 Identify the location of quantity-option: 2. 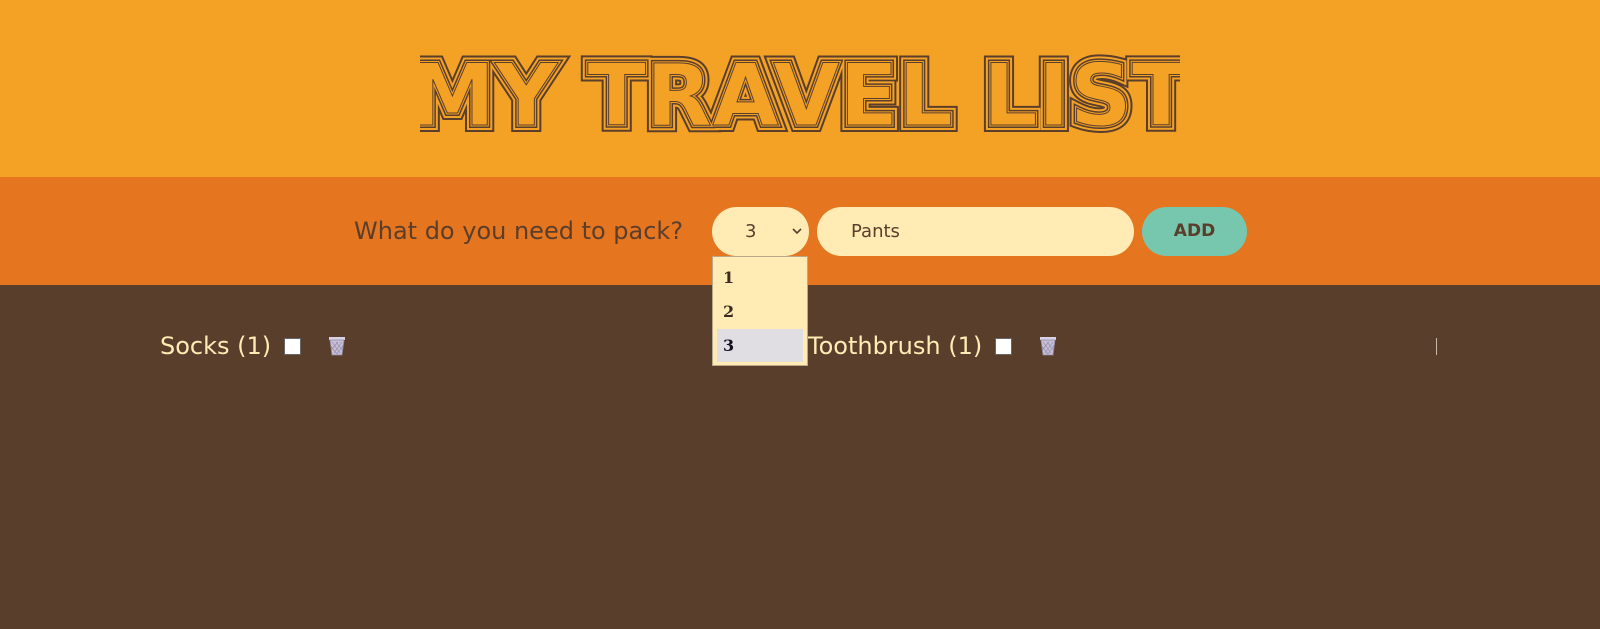
(760, 311).